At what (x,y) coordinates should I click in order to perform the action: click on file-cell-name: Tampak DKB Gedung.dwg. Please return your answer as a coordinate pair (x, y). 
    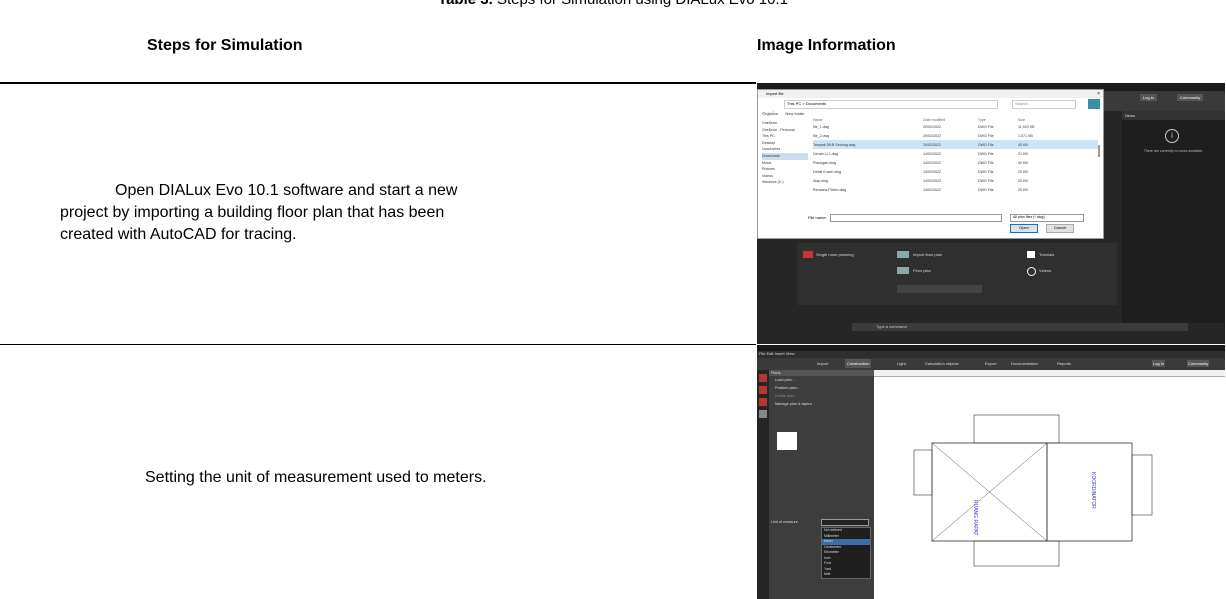
    Looking at the image, I should click on (834, 144).